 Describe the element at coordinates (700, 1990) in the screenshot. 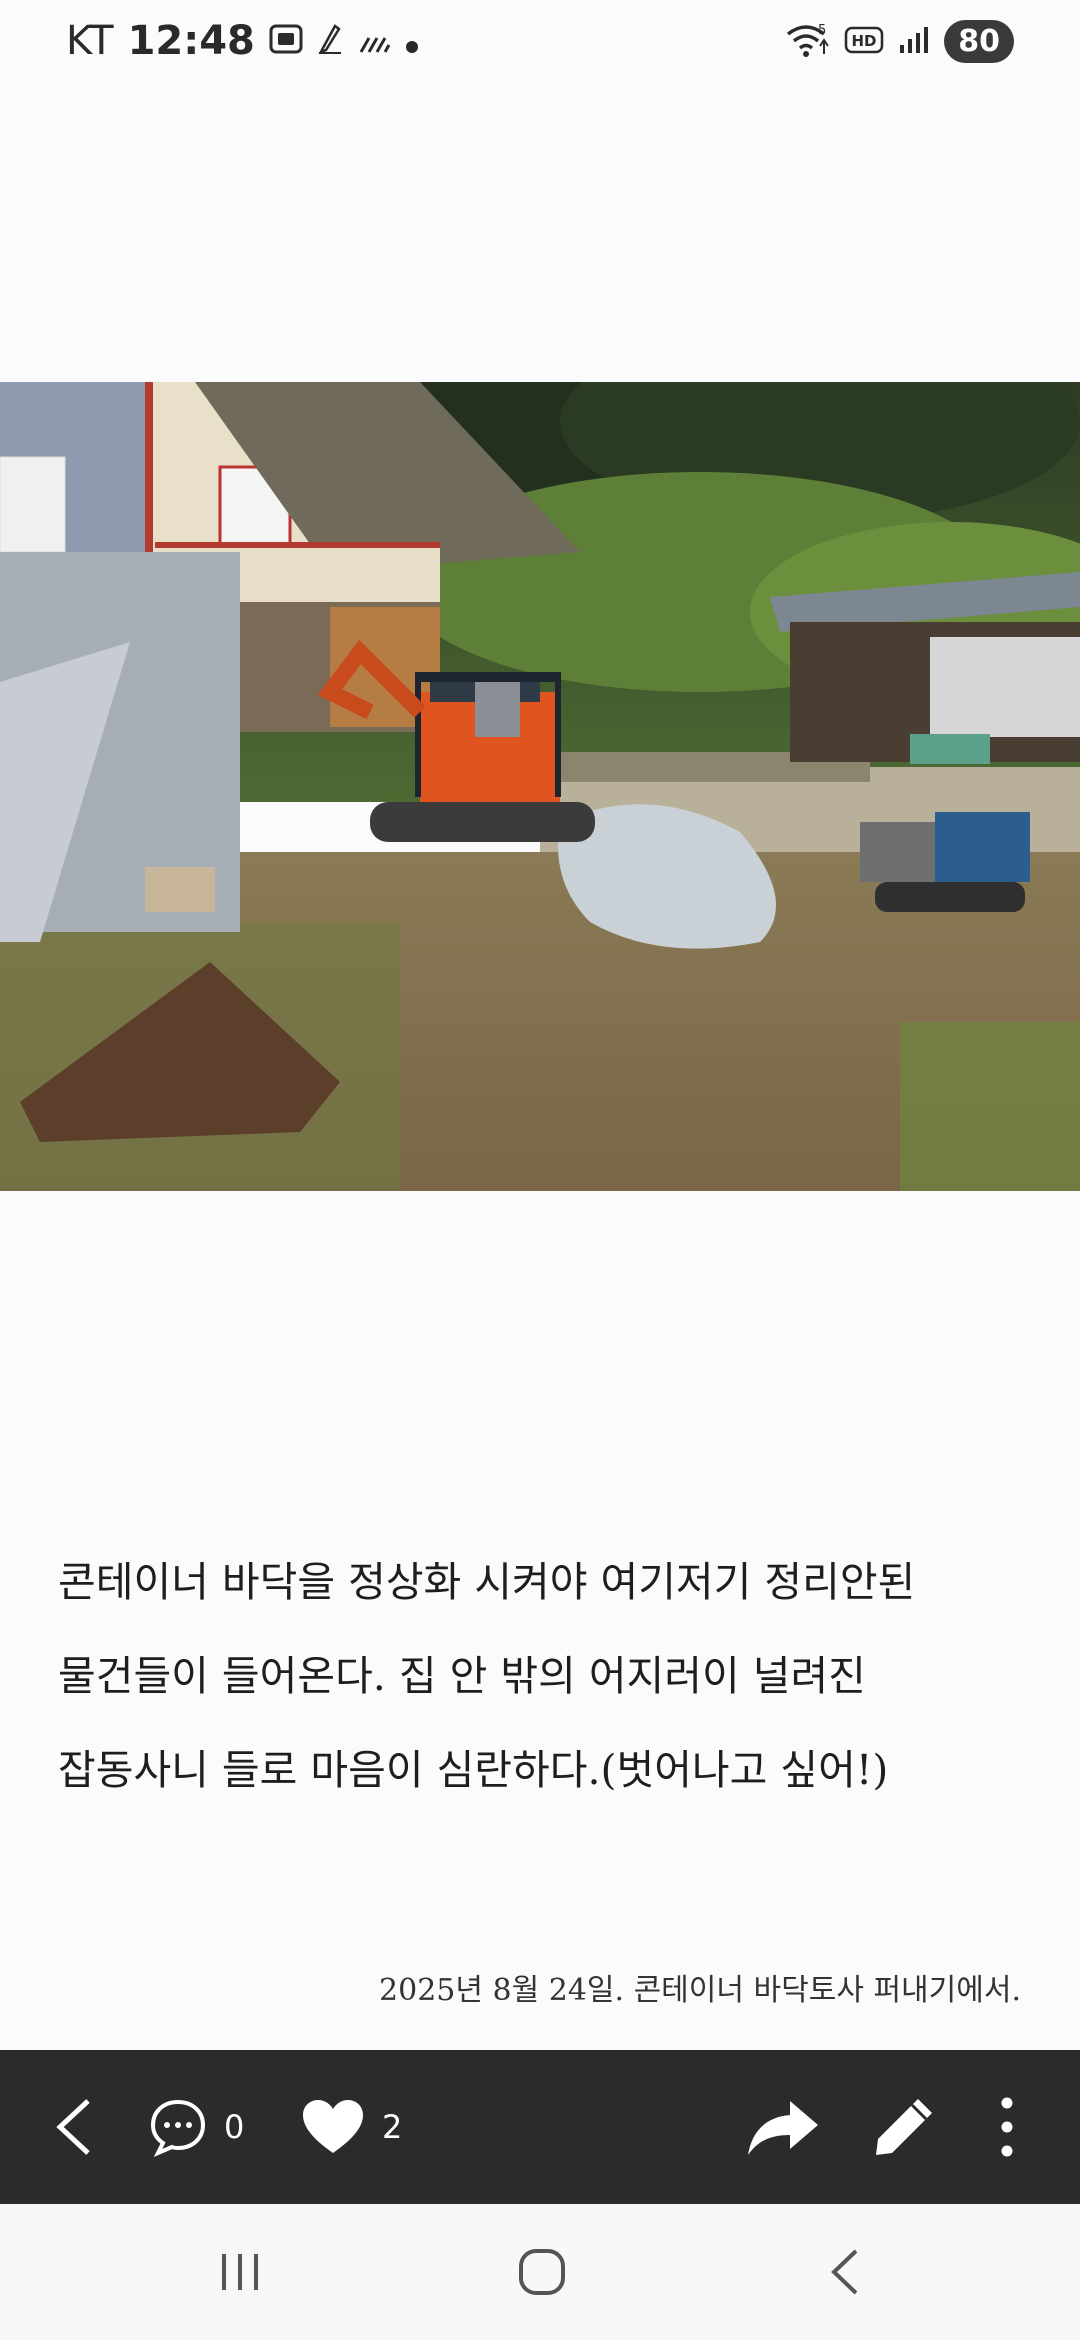

I see `post-caption: 2025년 8월 24일. 콘테이너 바닥토사 퍼내기에서.` at that location.